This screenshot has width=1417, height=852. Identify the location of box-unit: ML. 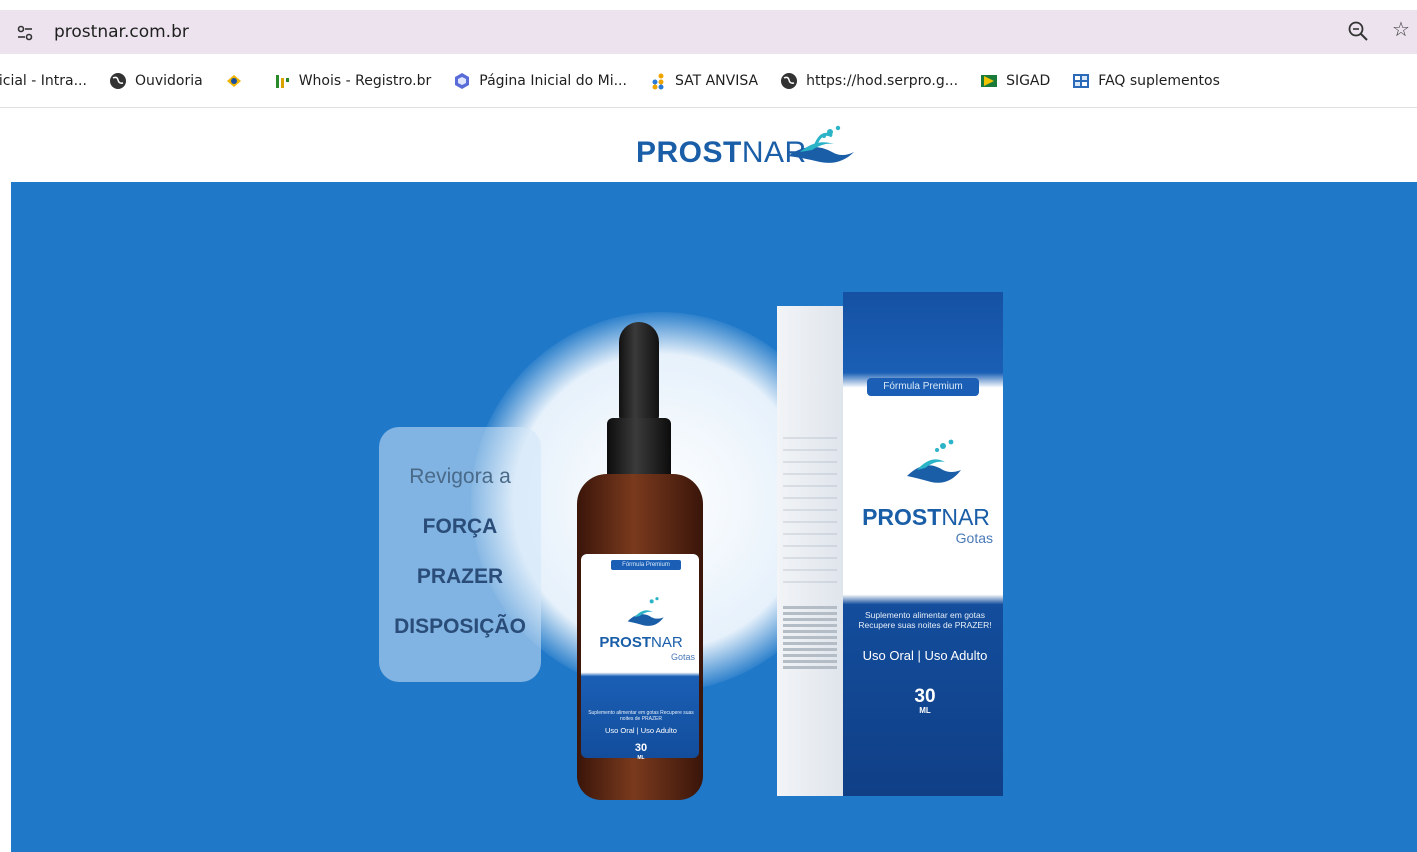
(925, 710).